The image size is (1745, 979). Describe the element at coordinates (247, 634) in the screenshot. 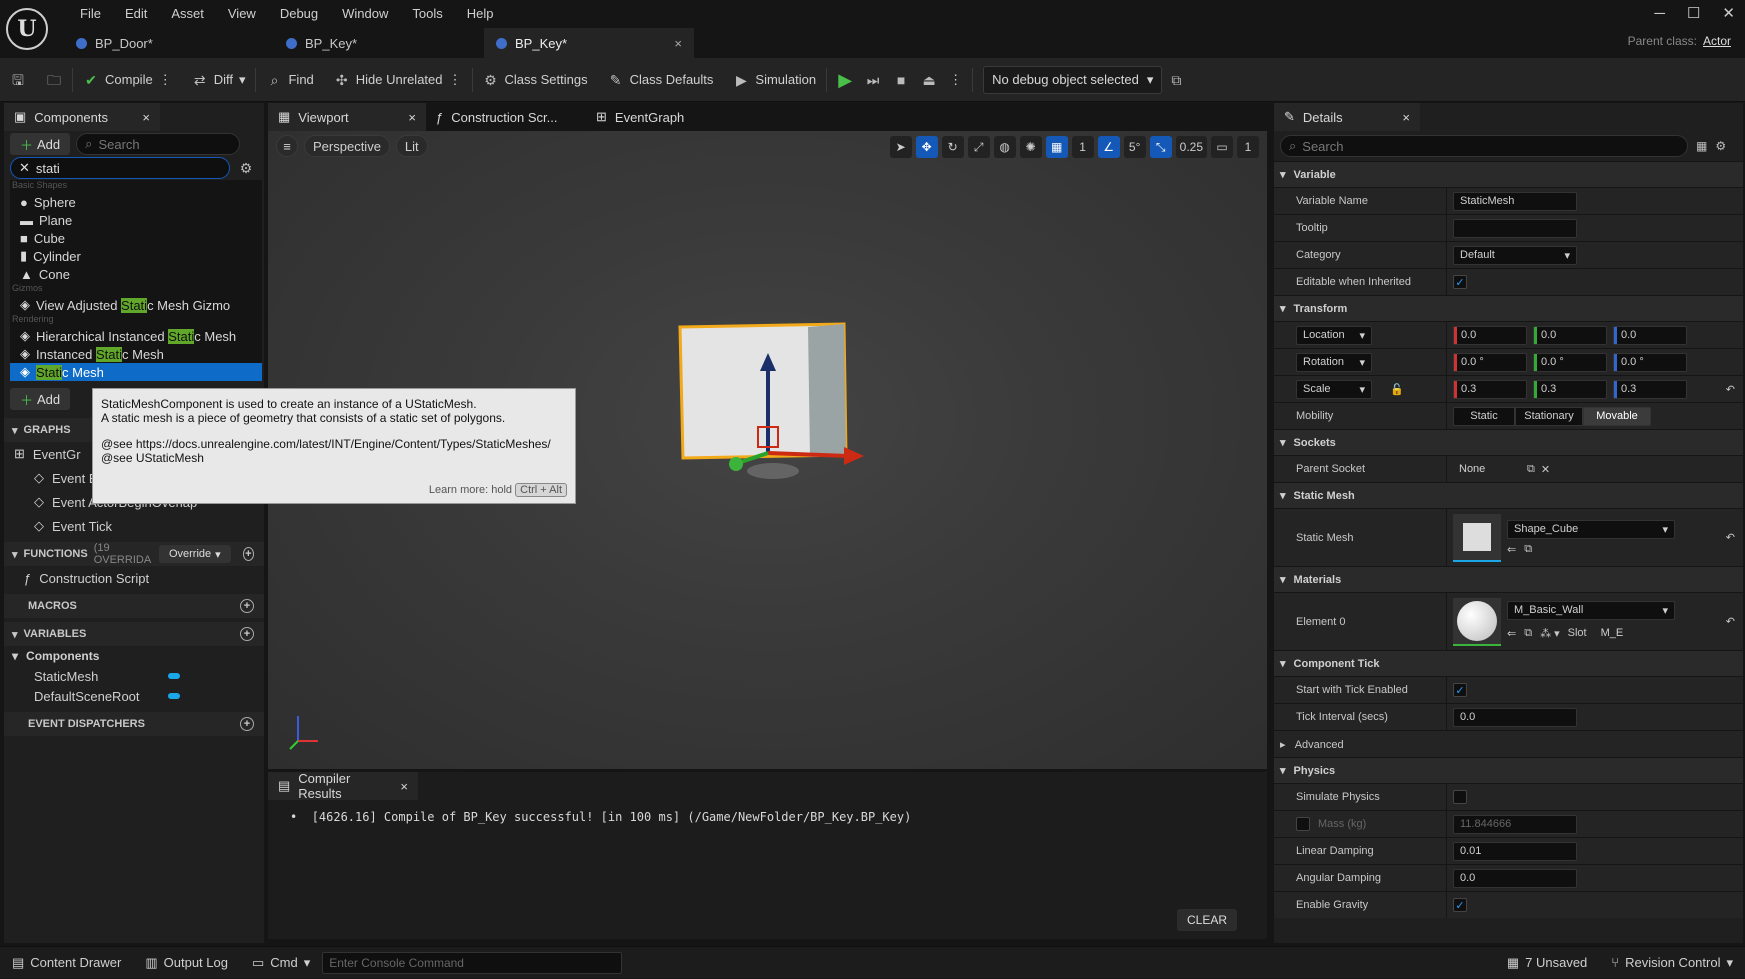

I see `add-variable-icon: +` at that location.